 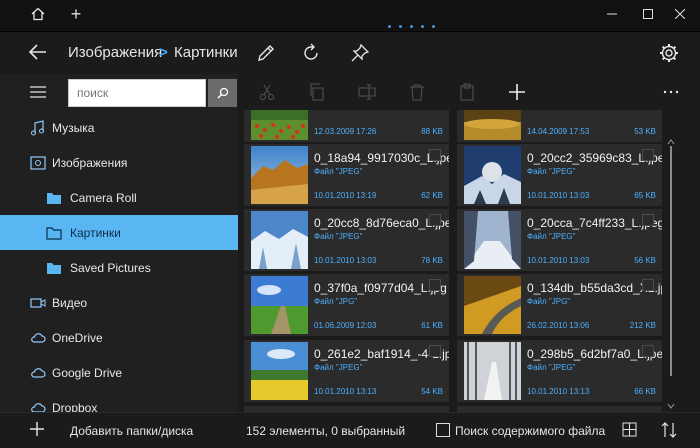 I want to click on sidebar-item-google-drive: Google Drive, so click(x=119, y=372).